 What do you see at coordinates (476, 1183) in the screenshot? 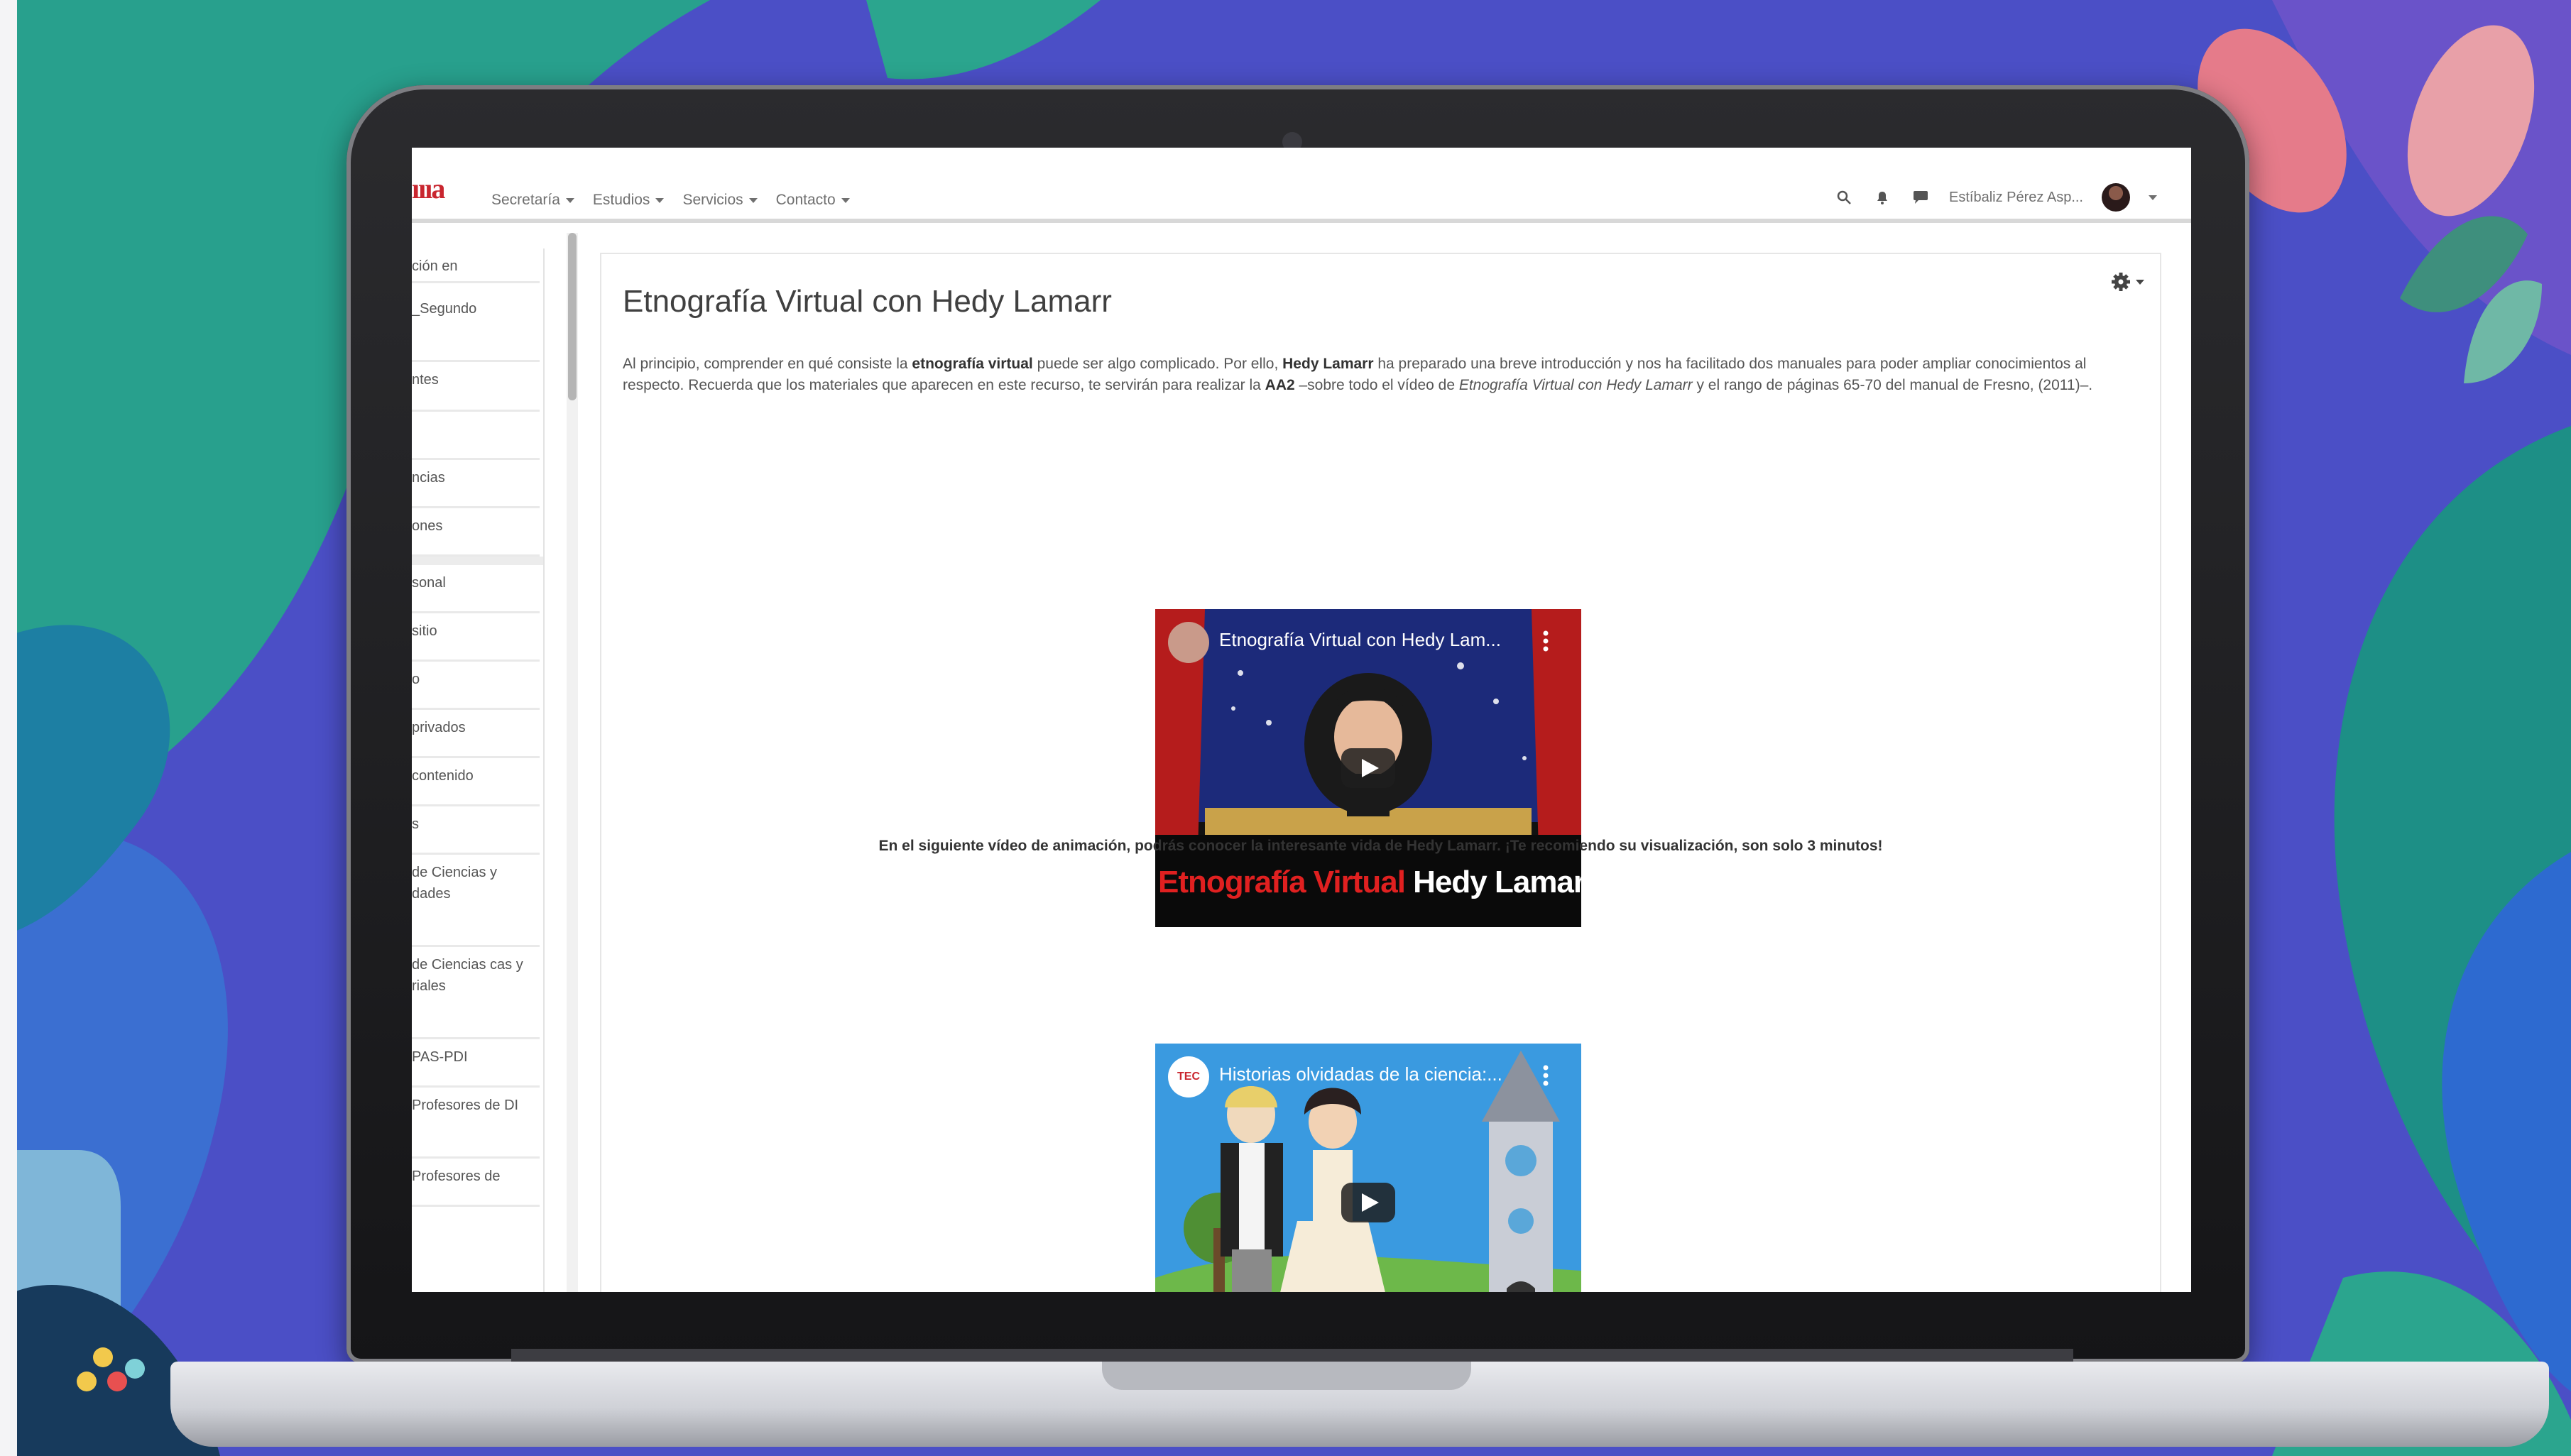
I see `sidebar-item: Profesores de` at bounding box center [476, 1183].